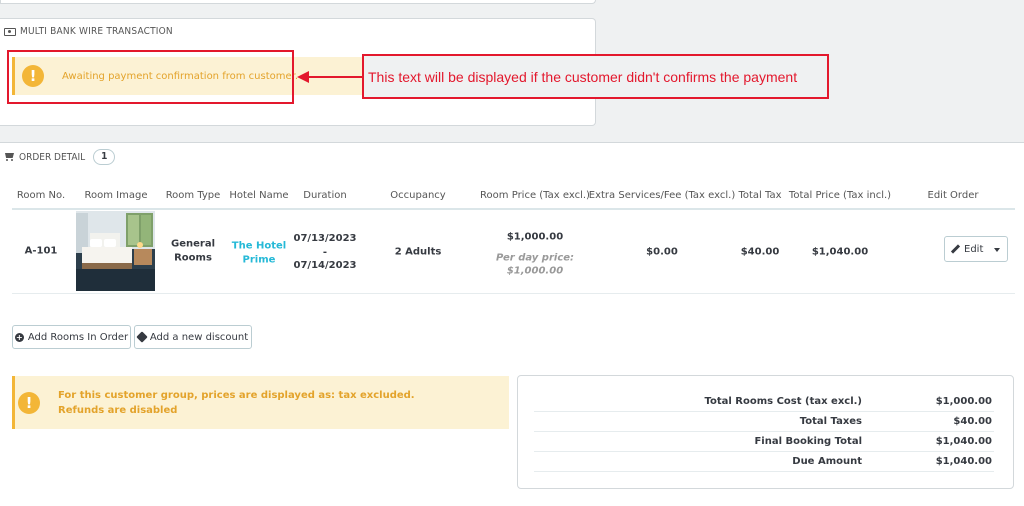 The image size is (1024, 506). Describe the element at coordinates (116, 195) in the screenshot. I see `col-room-image: Room Image` at that location.